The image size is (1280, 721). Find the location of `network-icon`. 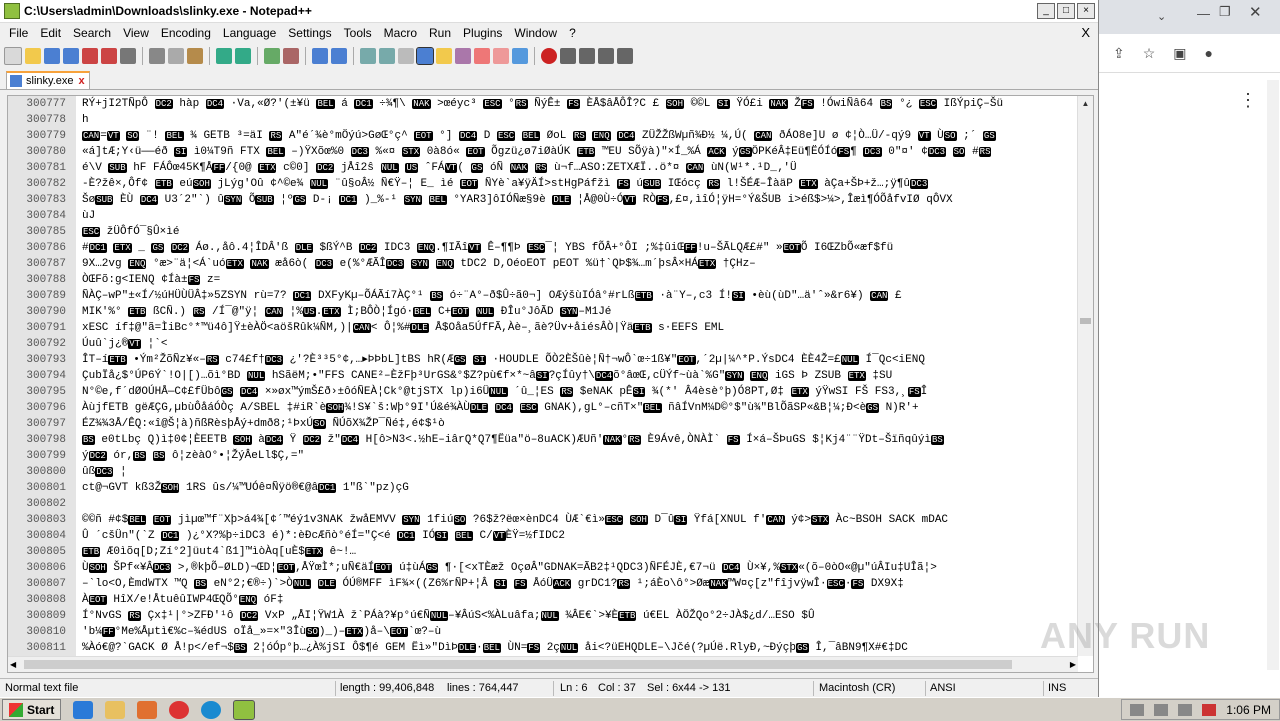

network-icon is located at coordinates (1161, 709).